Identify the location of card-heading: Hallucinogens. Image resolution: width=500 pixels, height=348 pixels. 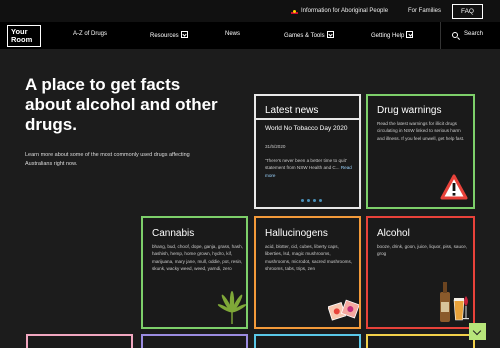
(296, 233).